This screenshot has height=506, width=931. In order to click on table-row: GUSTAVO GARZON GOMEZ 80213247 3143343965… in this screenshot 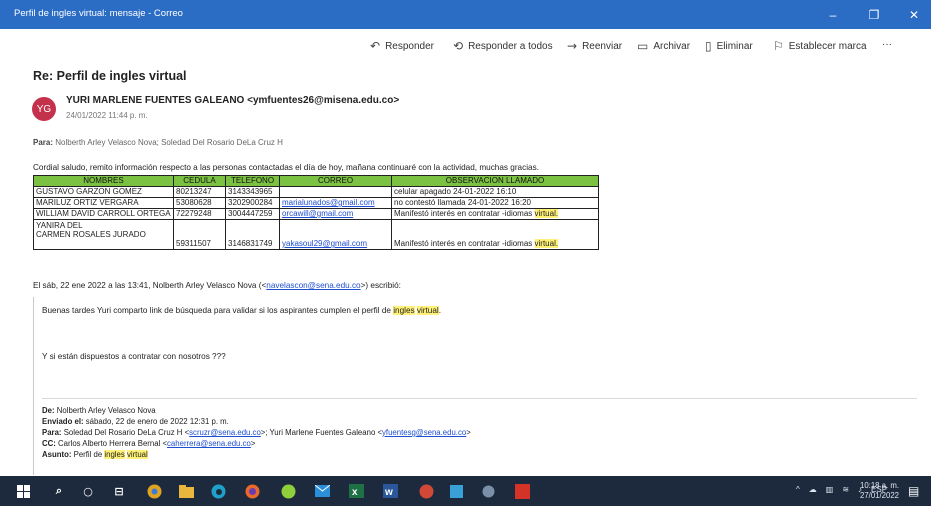, I will do `click(316, 192)`.